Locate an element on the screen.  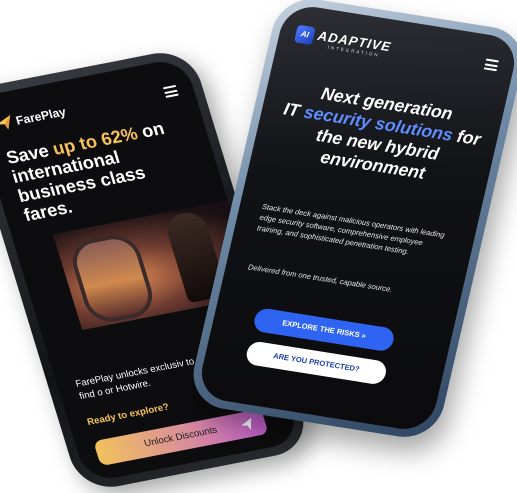
unlock-discounts-label: Unlock Discounts is located at coordinates (180, 437).